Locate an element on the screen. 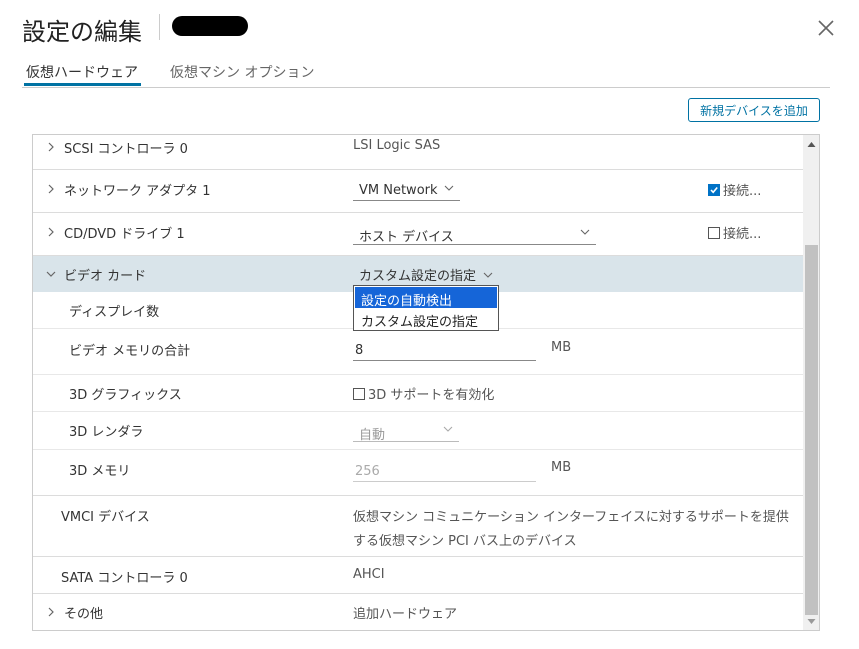 The height and width of the screenshot is (649, 859). video-card-label: ビデオ カード is located at coordinates (105, 276).